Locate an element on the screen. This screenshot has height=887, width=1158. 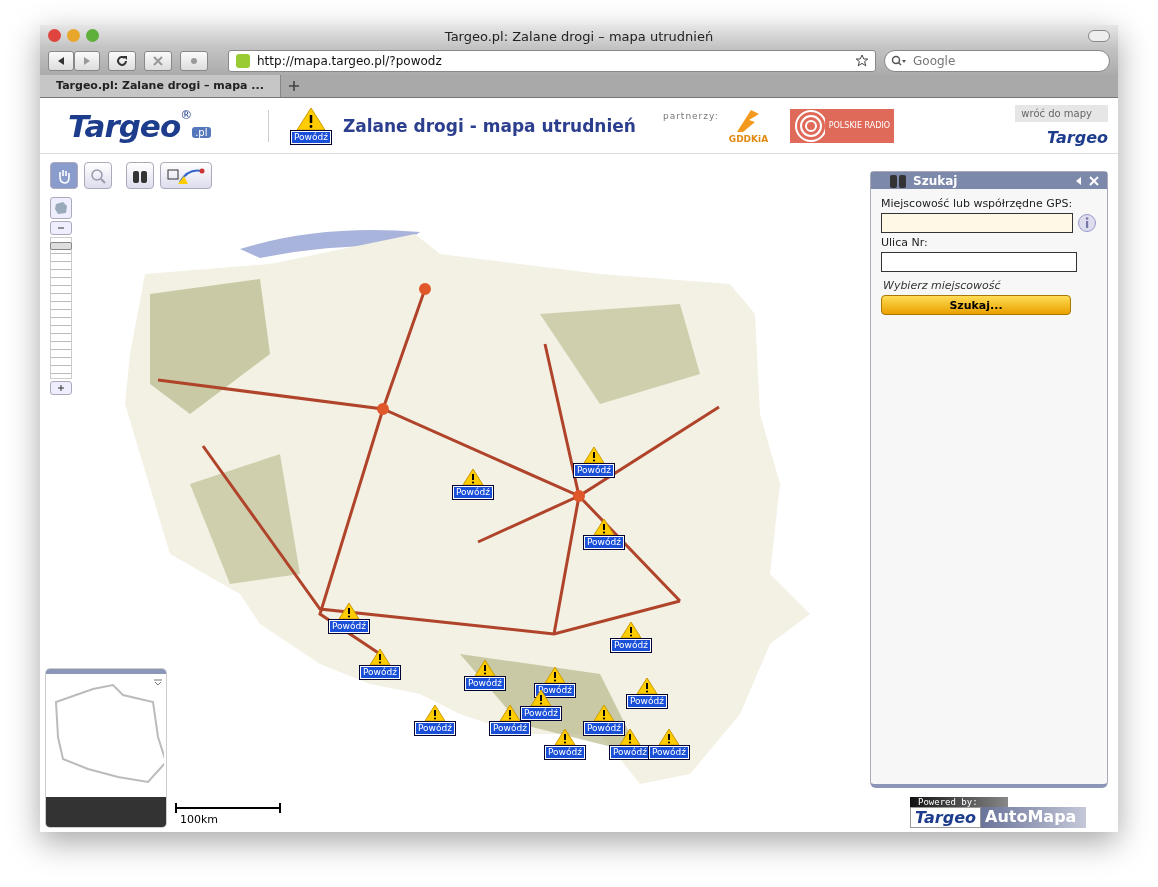
hint-text: Wybierz miejscowość is located at coordinates (942, 285).